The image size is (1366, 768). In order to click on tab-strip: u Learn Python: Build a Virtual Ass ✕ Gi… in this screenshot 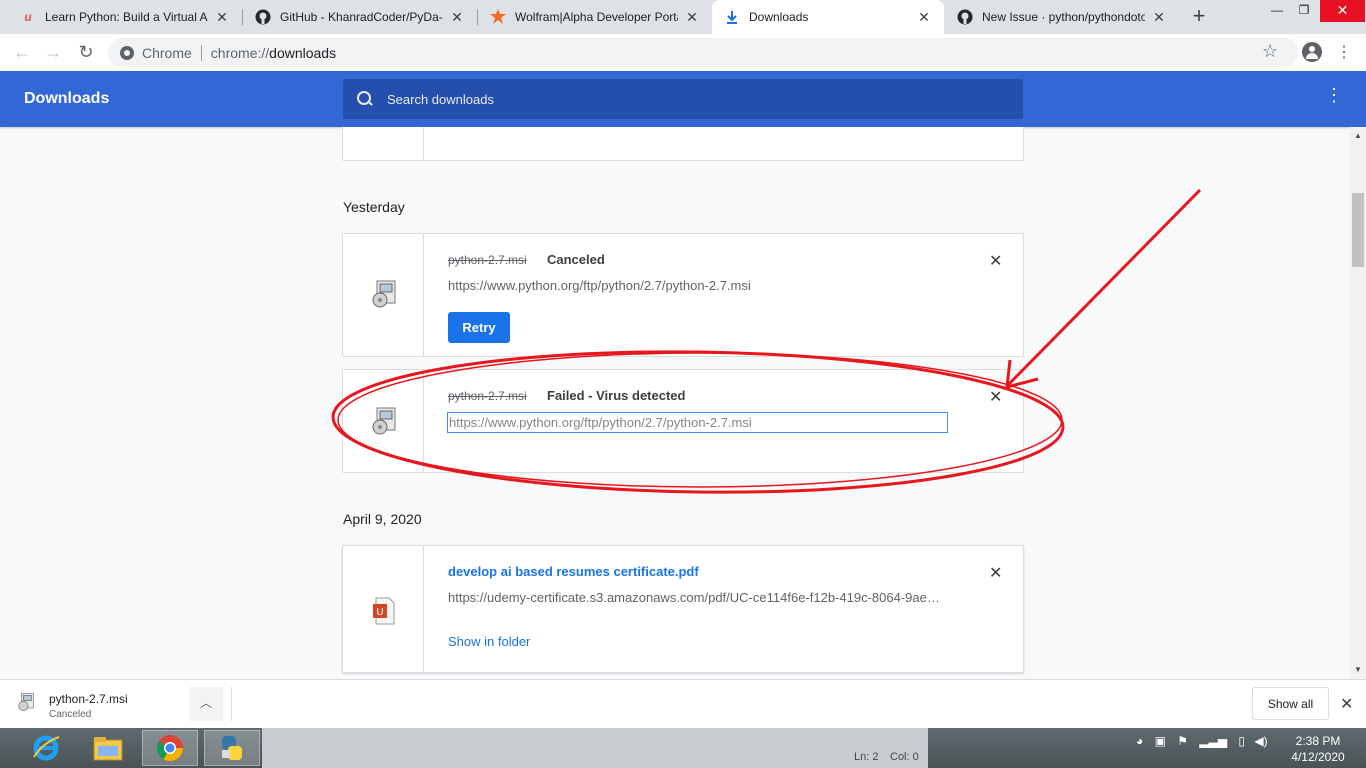, I will do `click(683, 17)`.